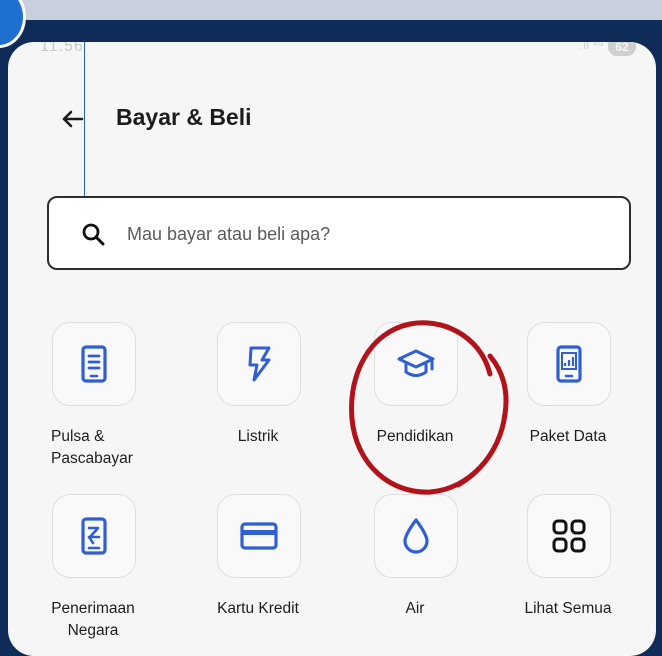 The width and height of the screenshot is (662, 656). I want to click on grid-icon, so click(569, 536).